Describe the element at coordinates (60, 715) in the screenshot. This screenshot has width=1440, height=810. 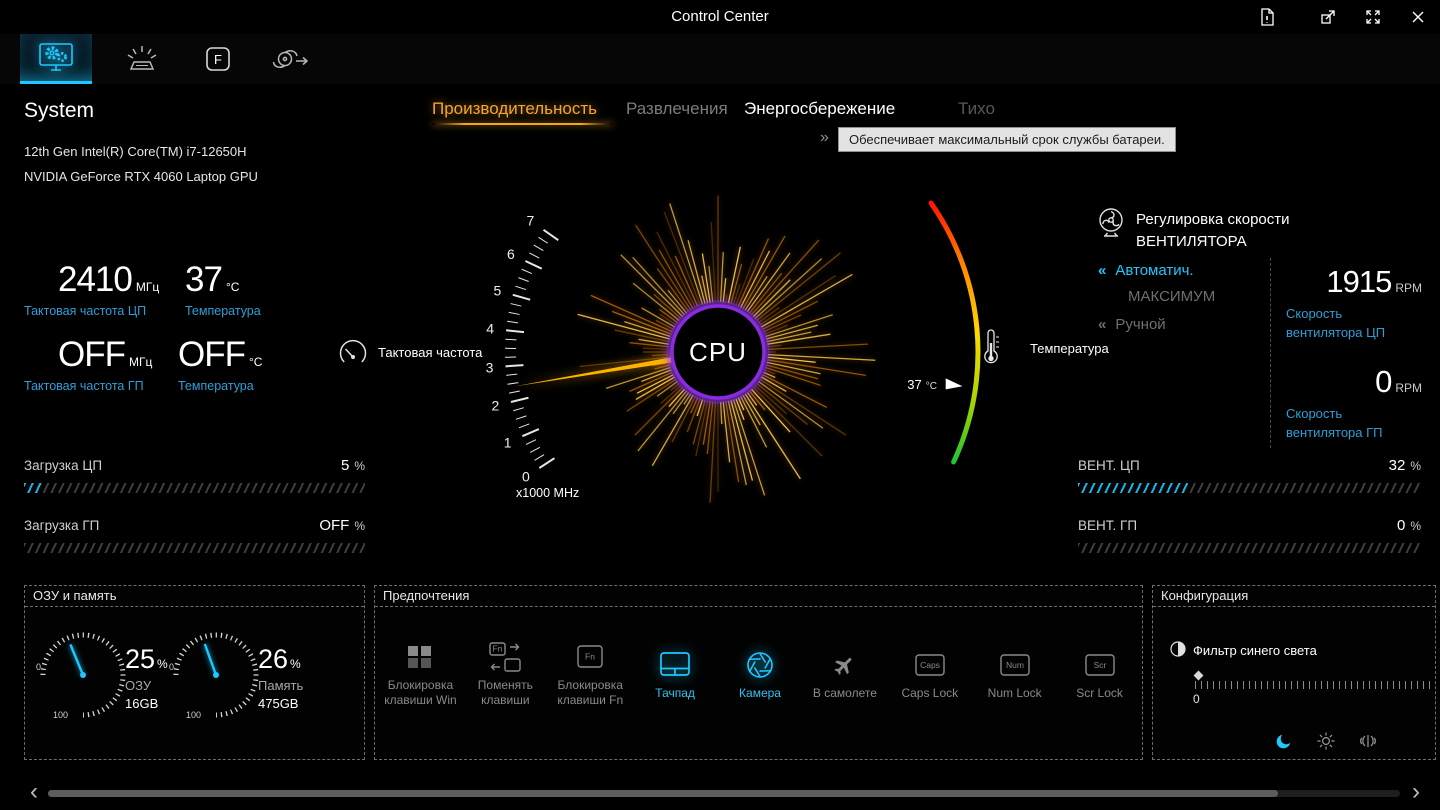
I see `scale-max-label: 100` at that location.